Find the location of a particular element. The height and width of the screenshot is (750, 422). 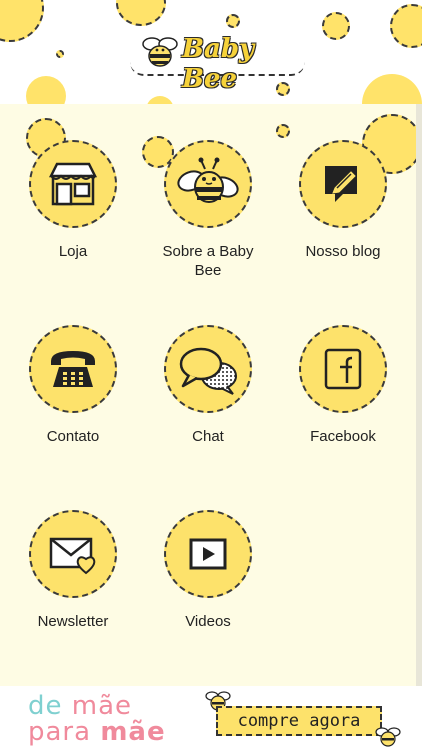

small-bee-icon is located at coordinates (388, 737).